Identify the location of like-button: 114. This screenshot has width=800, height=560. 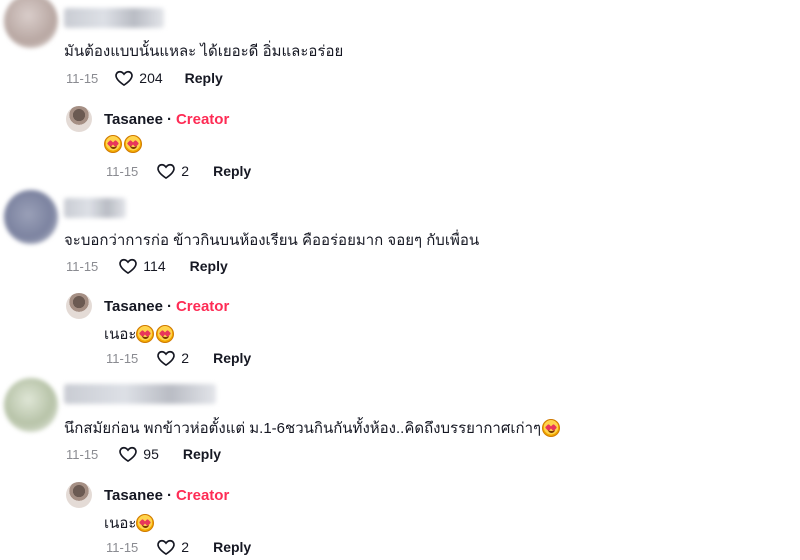
(142, 266).